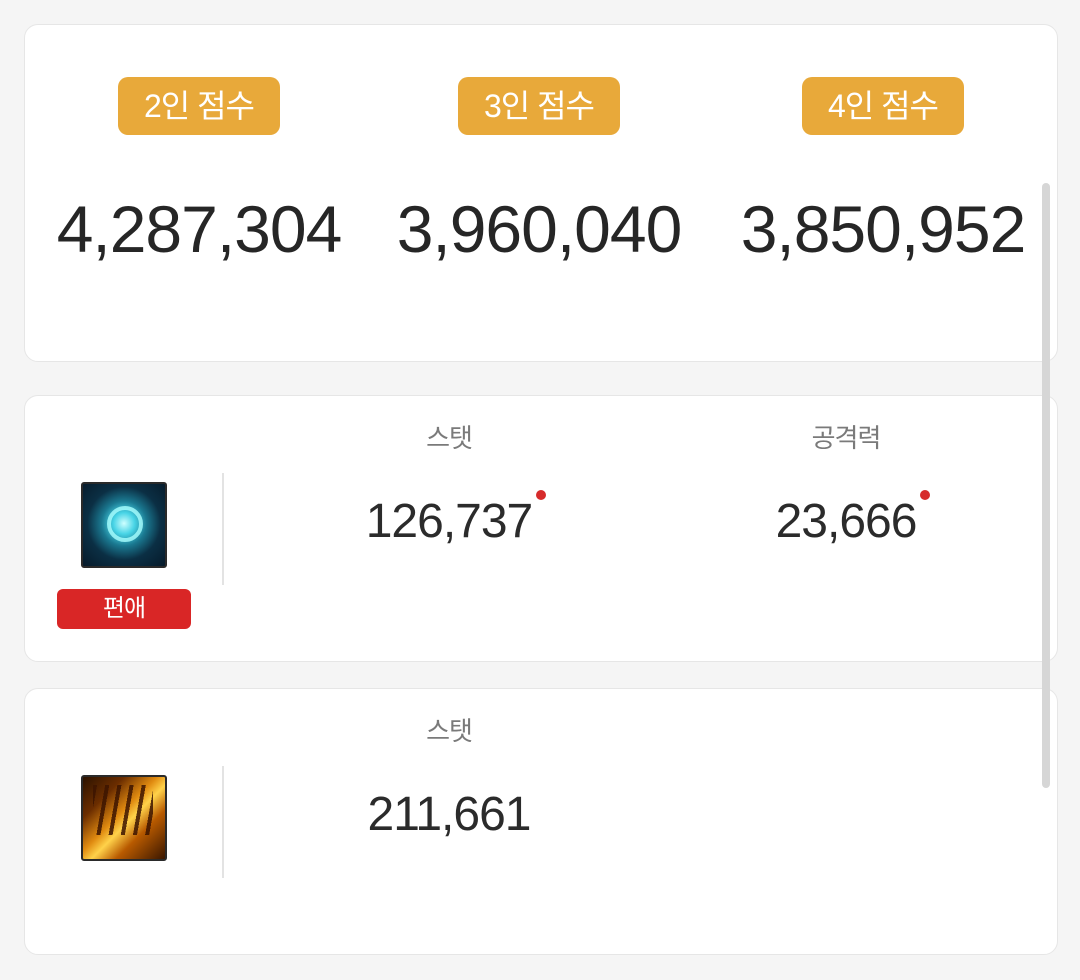 The width and height of the screenshot is (1080, 980). Describe the element at coordinates (124, 609) in the screenshot. I see `favorite-tag: 편애` at that location.